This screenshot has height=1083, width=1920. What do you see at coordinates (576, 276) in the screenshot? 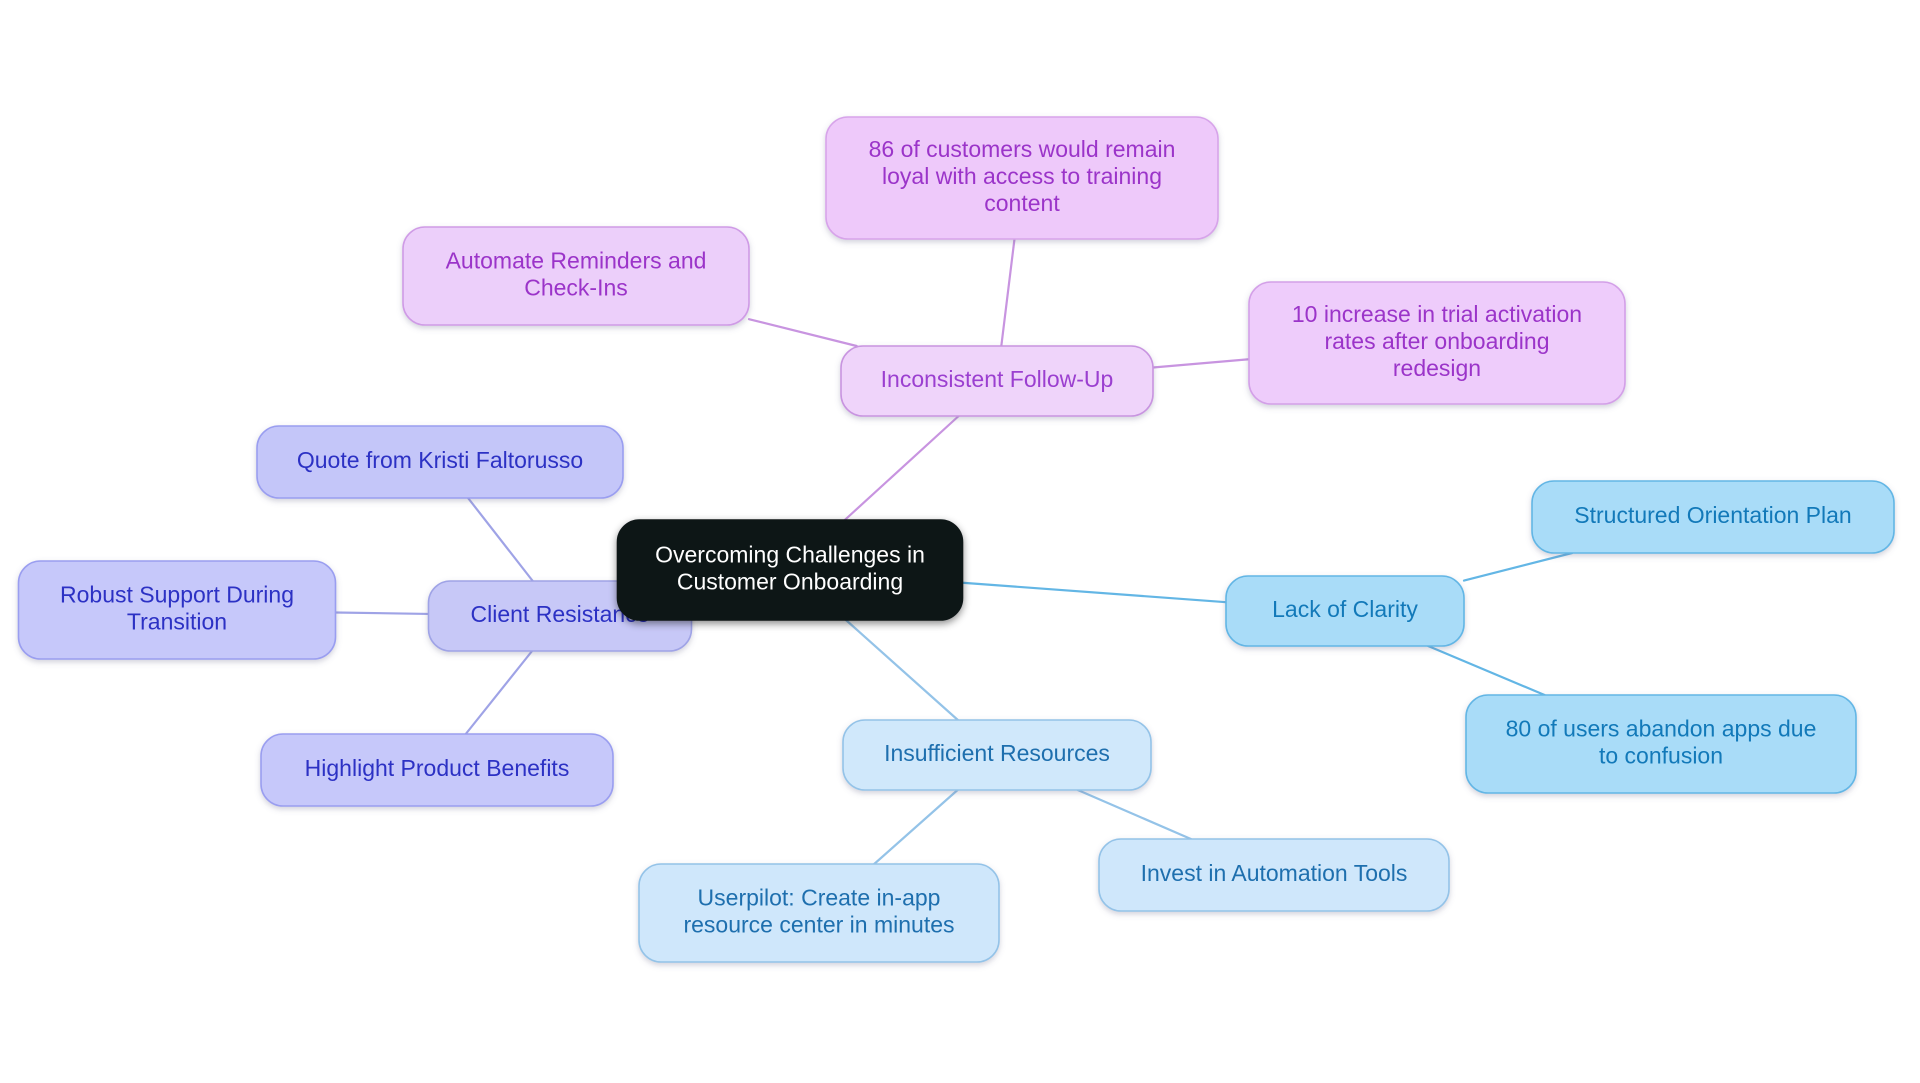
I see `mindmap-node-automate-reminders: Automate Reminders and Check-Ins` at bounding box center [576, 276].